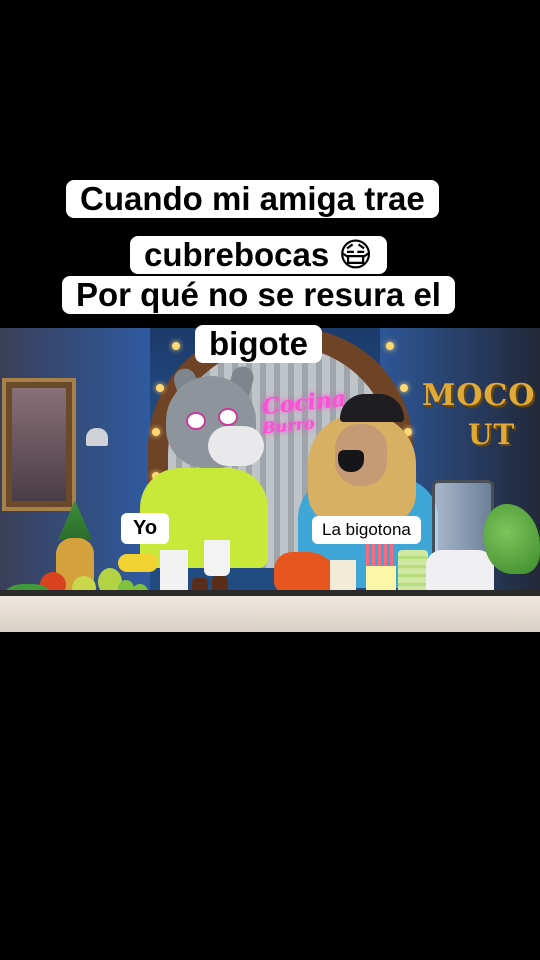 The height and width of the screenshot is (960, 540). What do you see at coordinates (145, 528) in the screenshot?
I see `label-yo: Yo` at bounding box center [145, 528].